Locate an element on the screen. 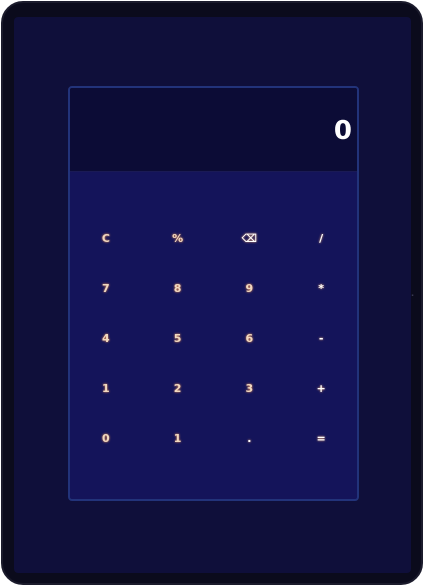  calculator-display: 0 is located at coordinates (213, 130).